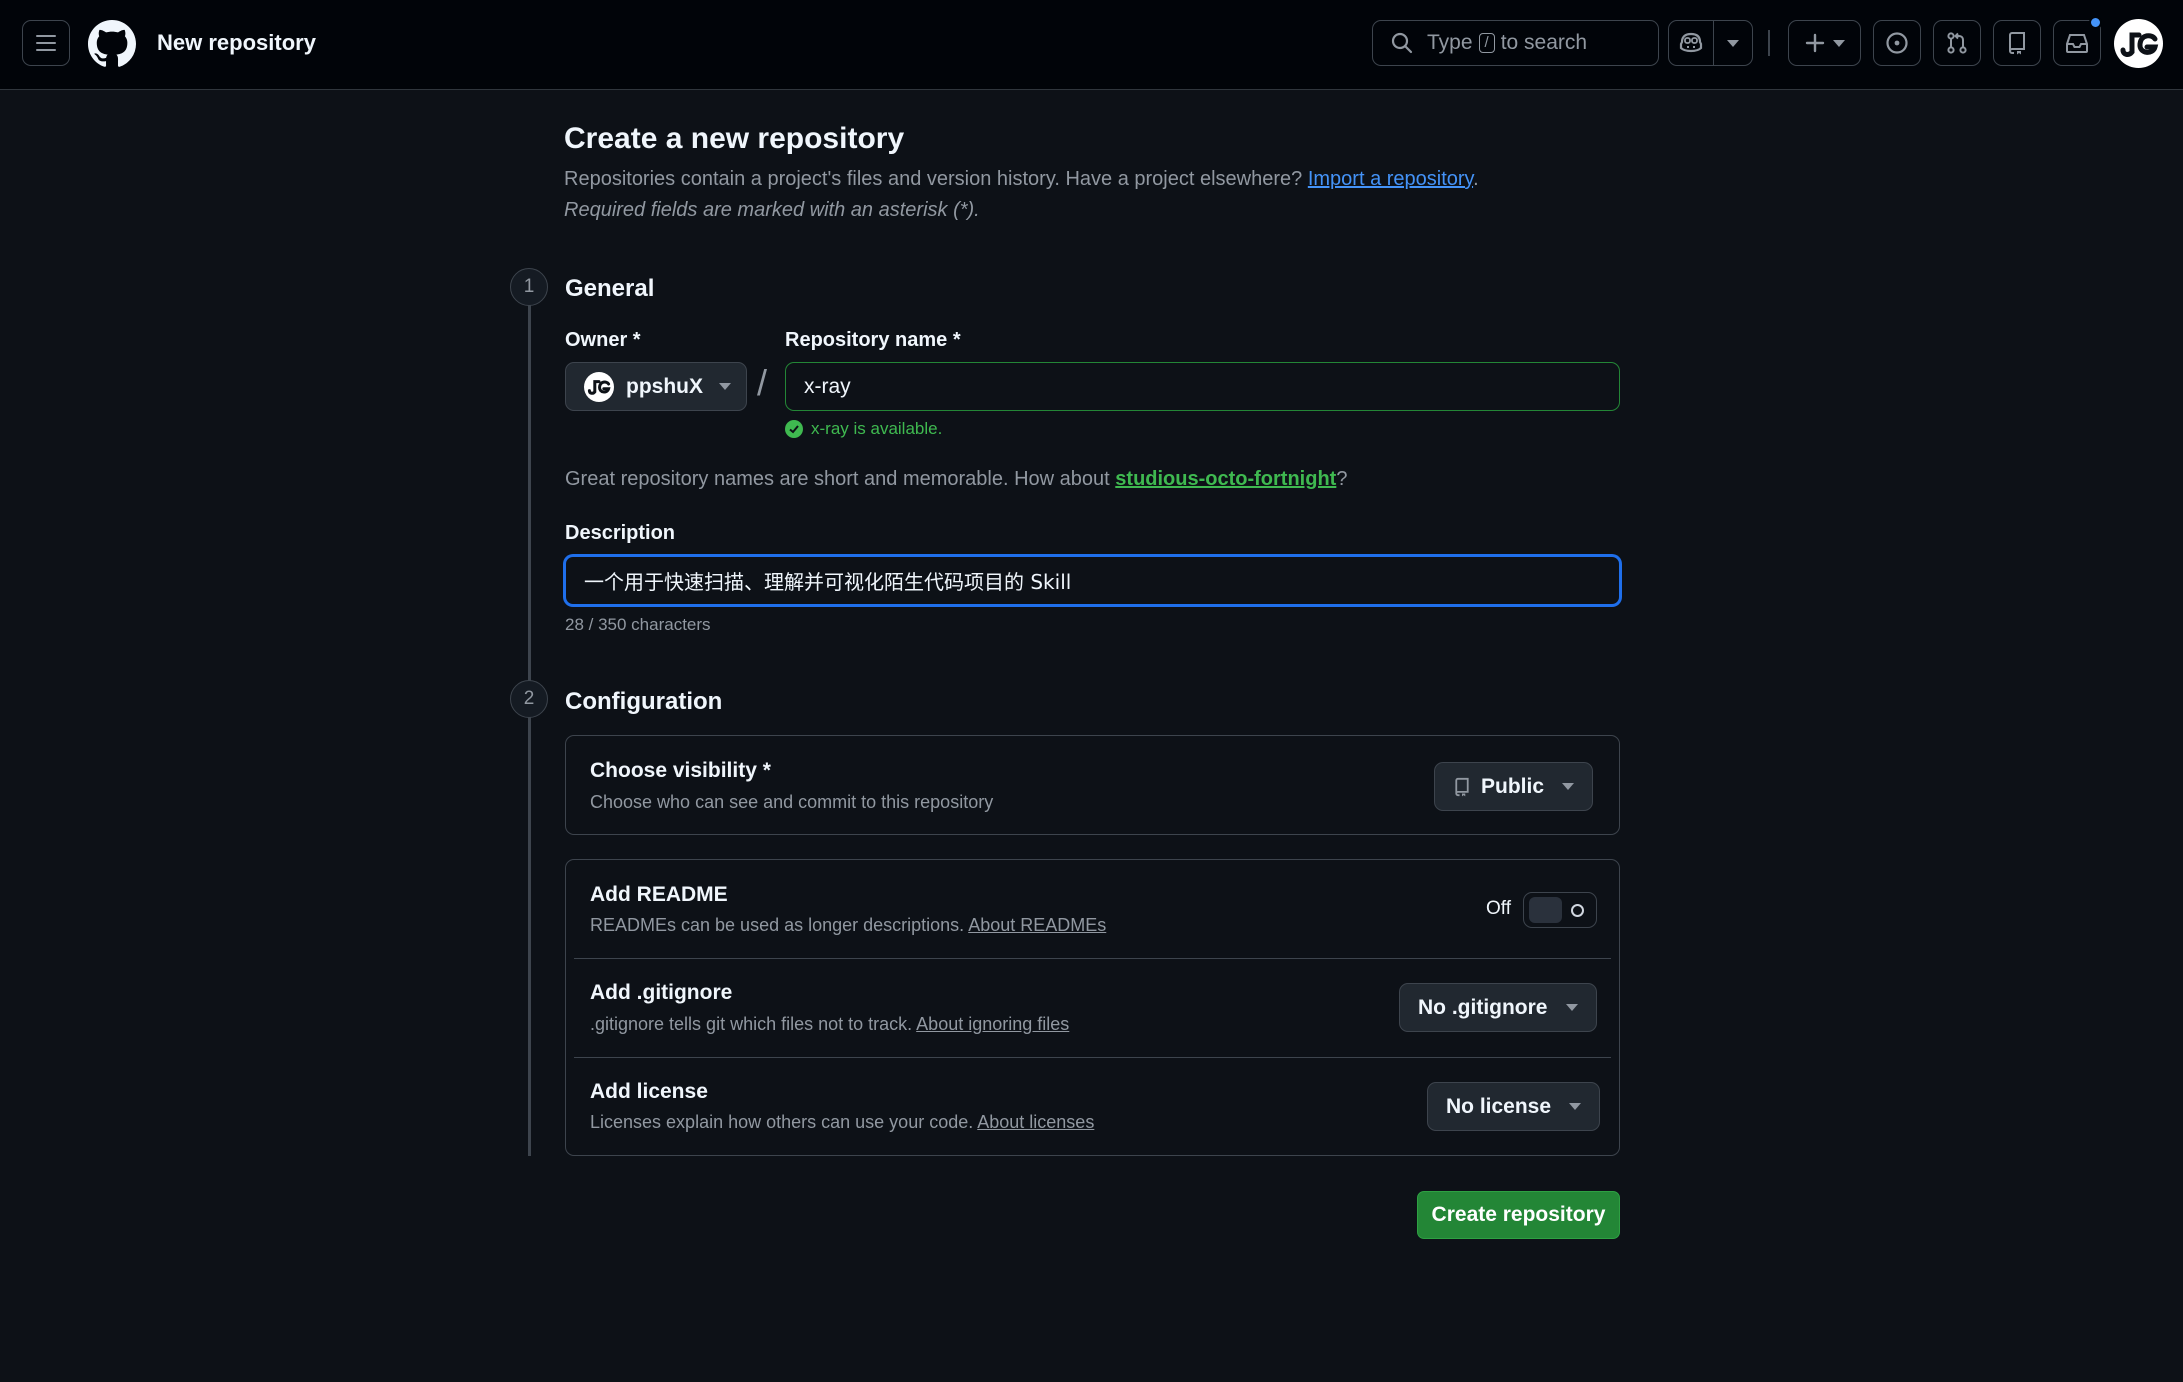 The image size is (2183, 1382). What do you see at coordinates (1486, 43) in the screenshot?
I see `search-shortcut-key: /` at bounding box center [1486, 43].